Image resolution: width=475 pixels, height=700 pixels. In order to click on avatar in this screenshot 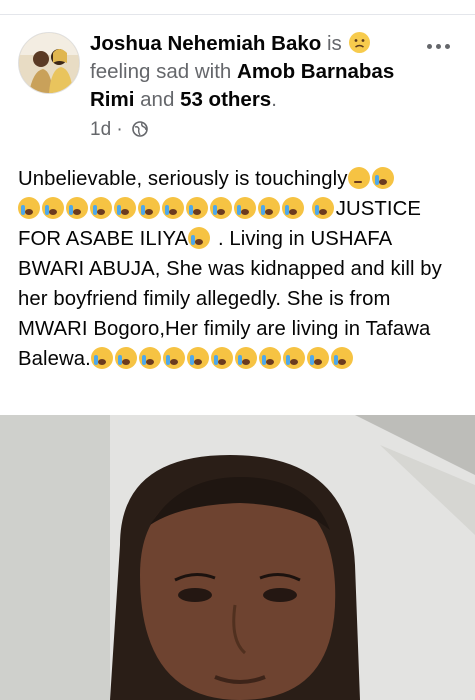, I will do `click(49, 63)`.